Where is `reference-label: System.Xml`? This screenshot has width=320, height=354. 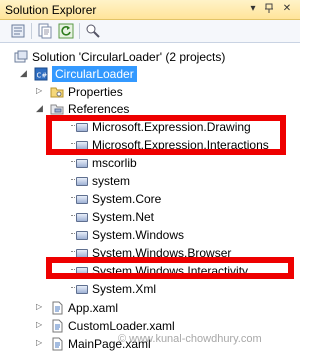 reference-label: System.Xml is located at coordinates (124, 289).